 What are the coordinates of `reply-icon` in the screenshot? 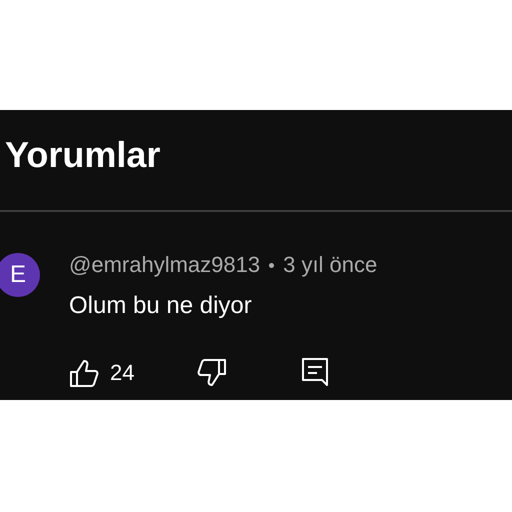 It's located at (315, 373).